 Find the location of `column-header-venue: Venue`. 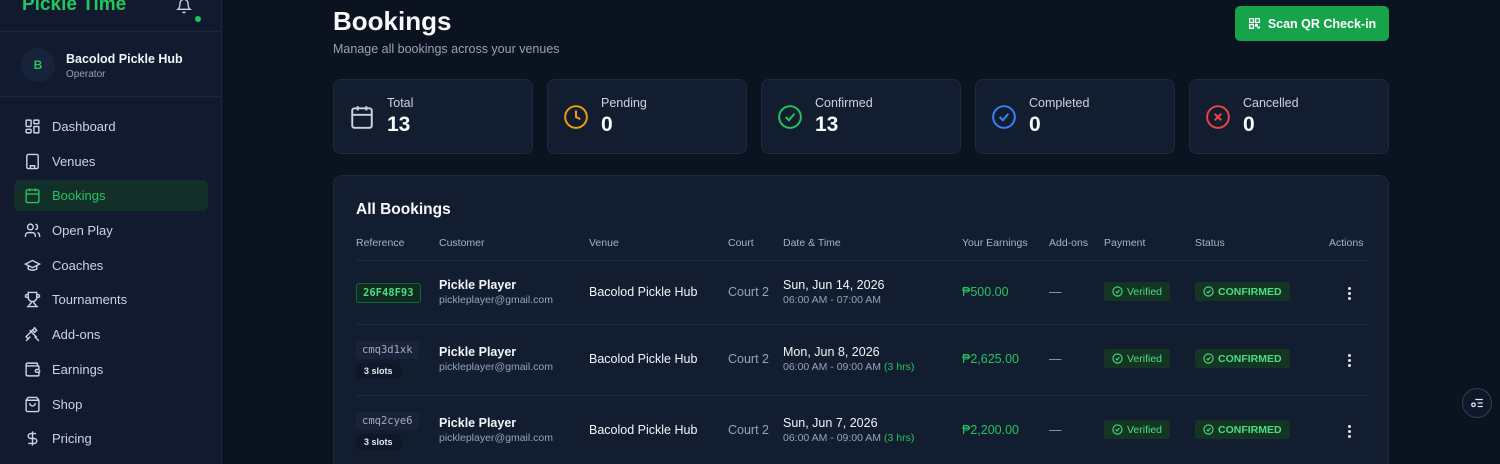

column-header-venue: Venue is located at coordinates (604, 243).